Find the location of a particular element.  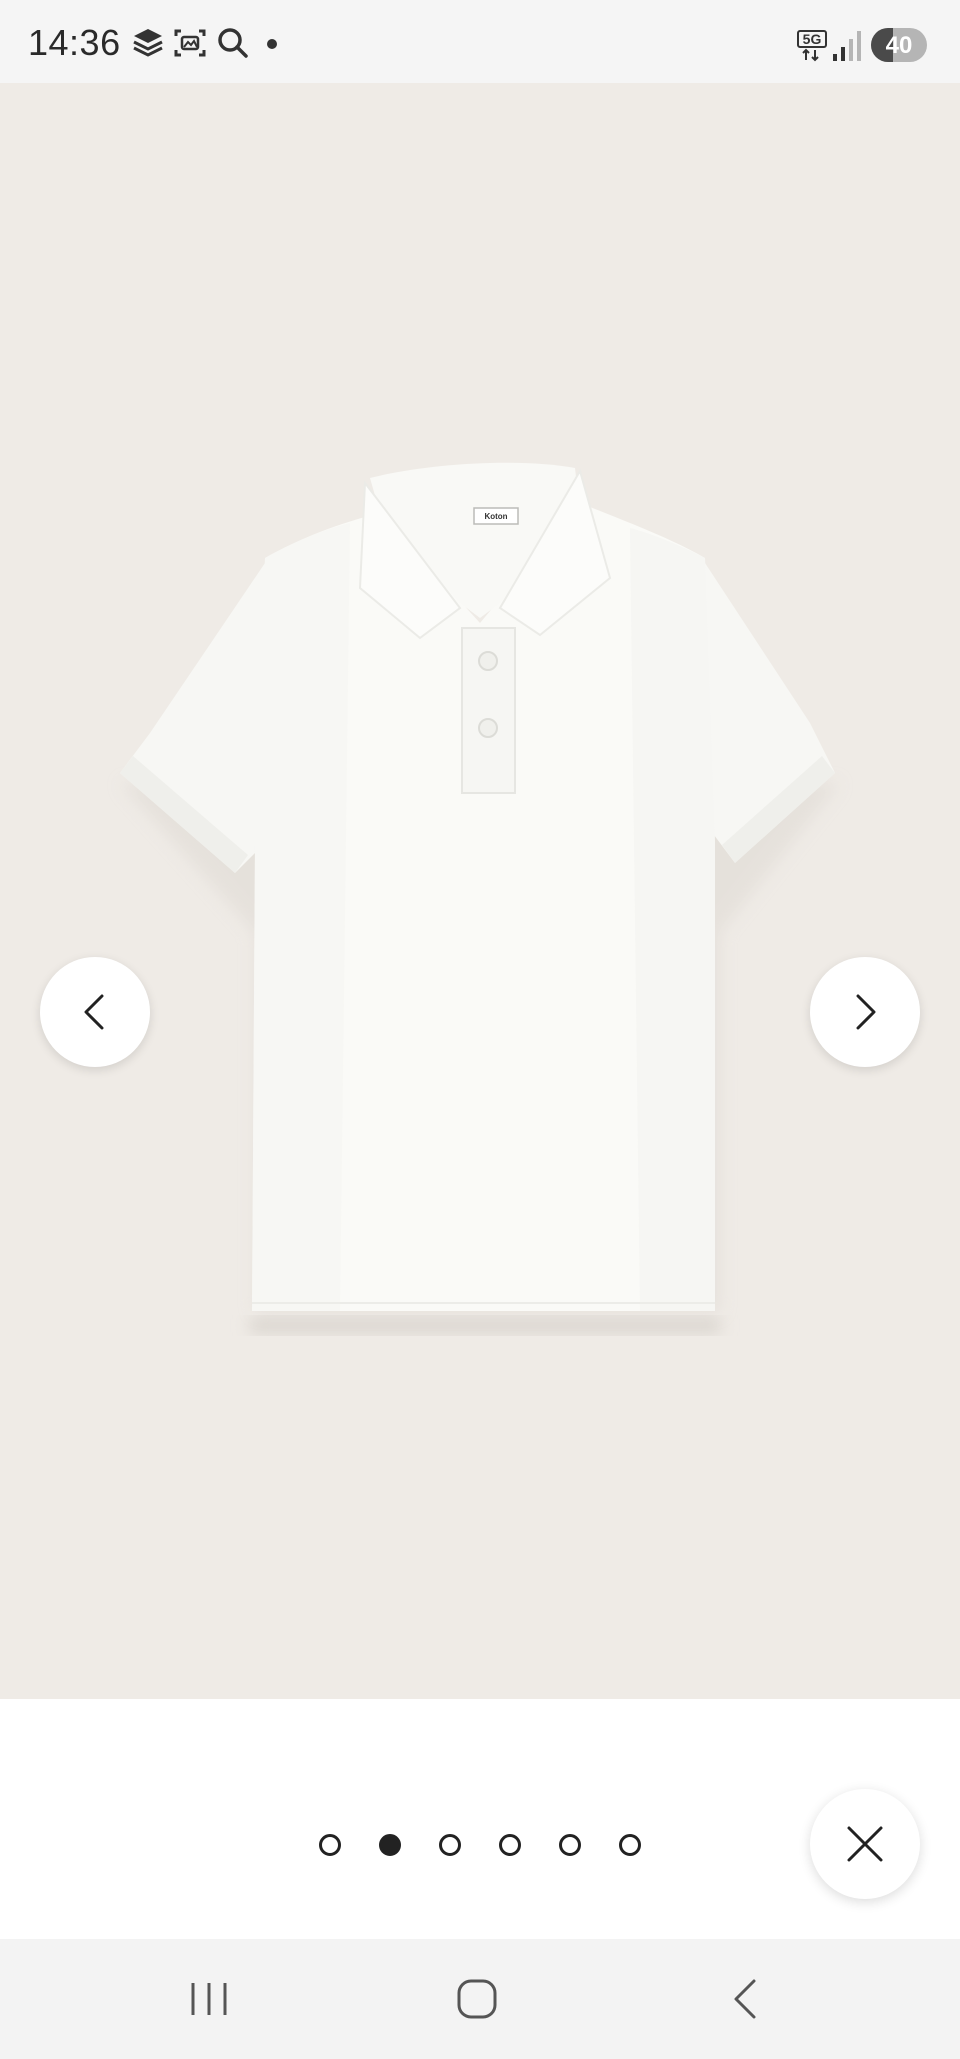

previous-image-button is located at coordinates (95, 1012).